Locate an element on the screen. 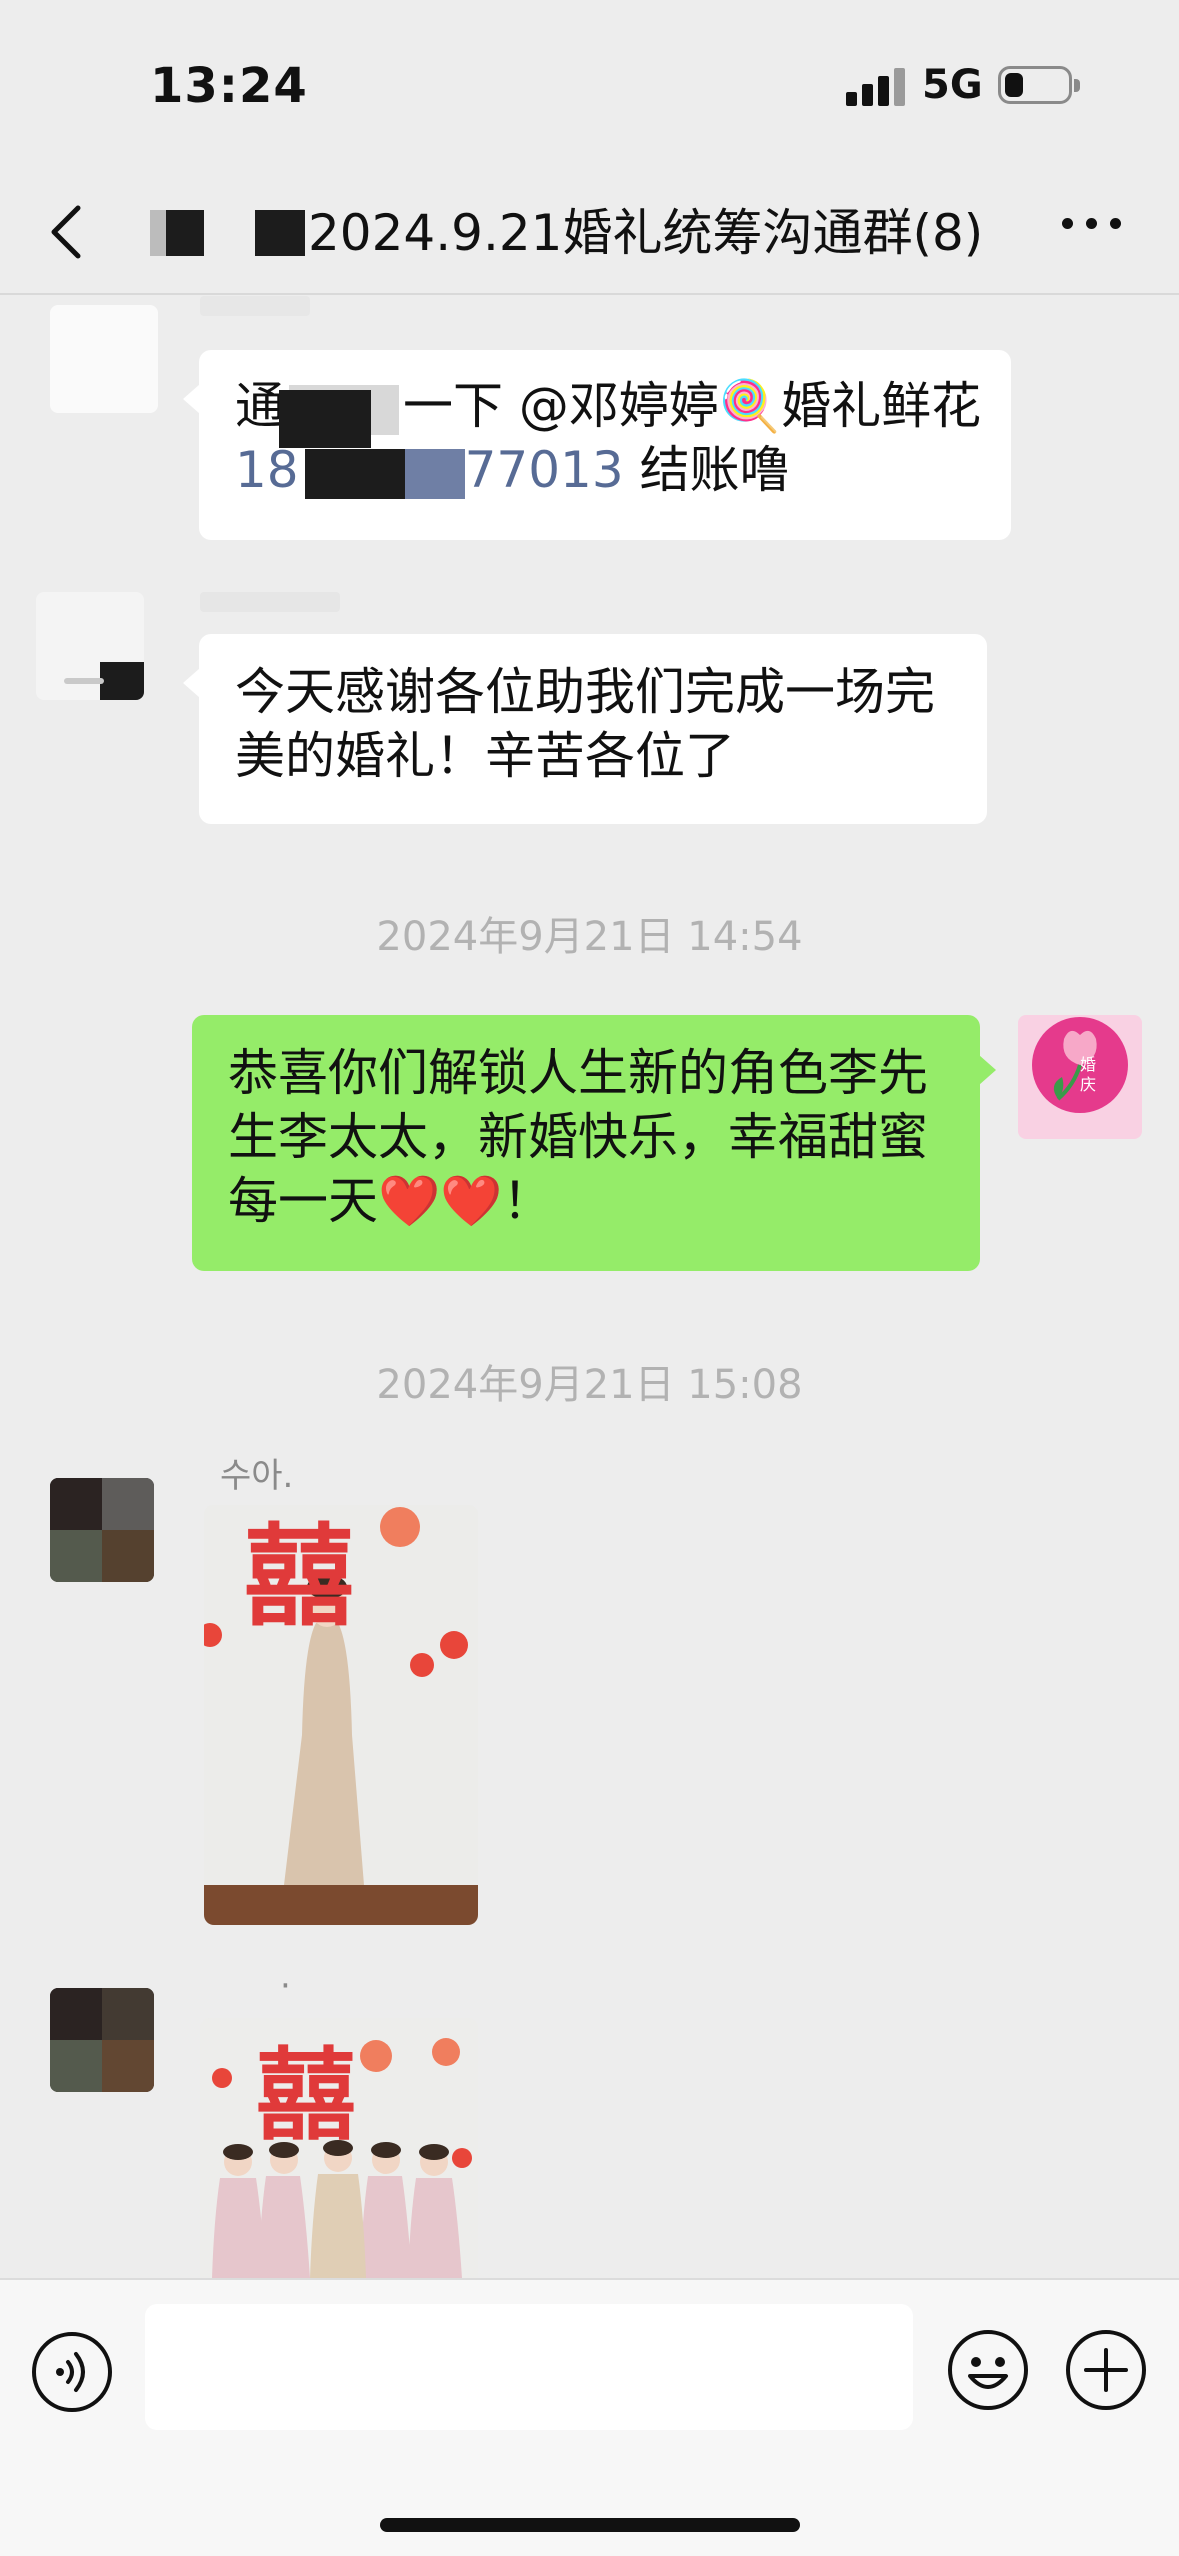  phone-link: 77013 is located at coordinates (544, 470).